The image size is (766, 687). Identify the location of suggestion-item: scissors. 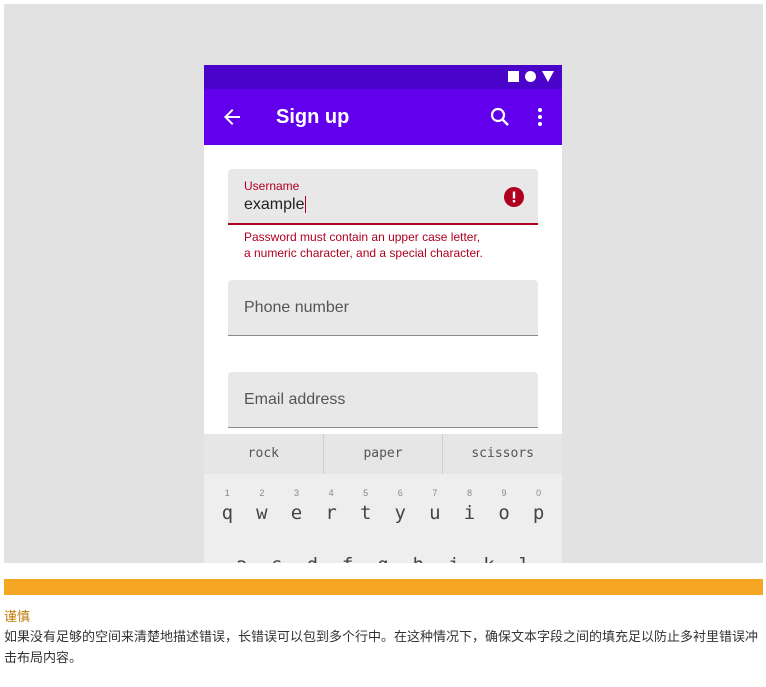
(502, 454).